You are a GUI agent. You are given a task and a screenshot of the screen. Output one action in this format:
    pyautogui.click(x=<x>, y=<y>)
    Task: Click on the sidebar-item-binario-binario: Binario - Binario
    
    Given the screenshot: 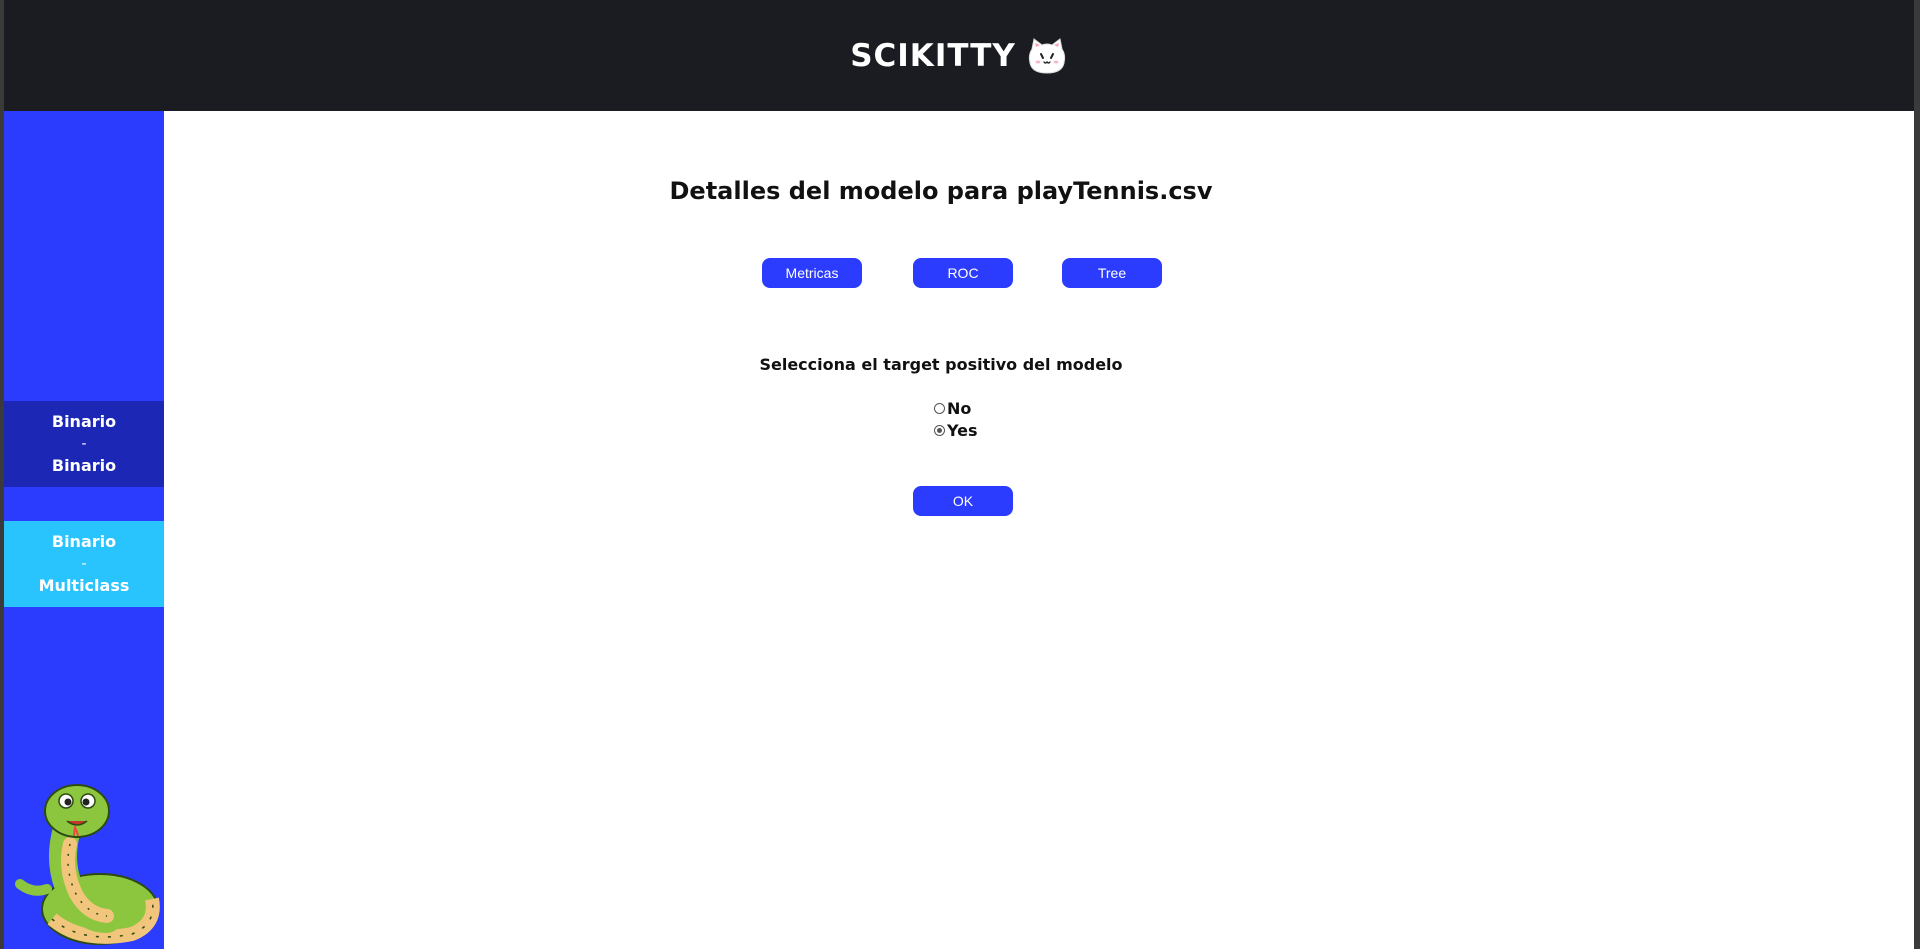 What is the action you would take?
    pyautogui.click(x=84, y=444)
    